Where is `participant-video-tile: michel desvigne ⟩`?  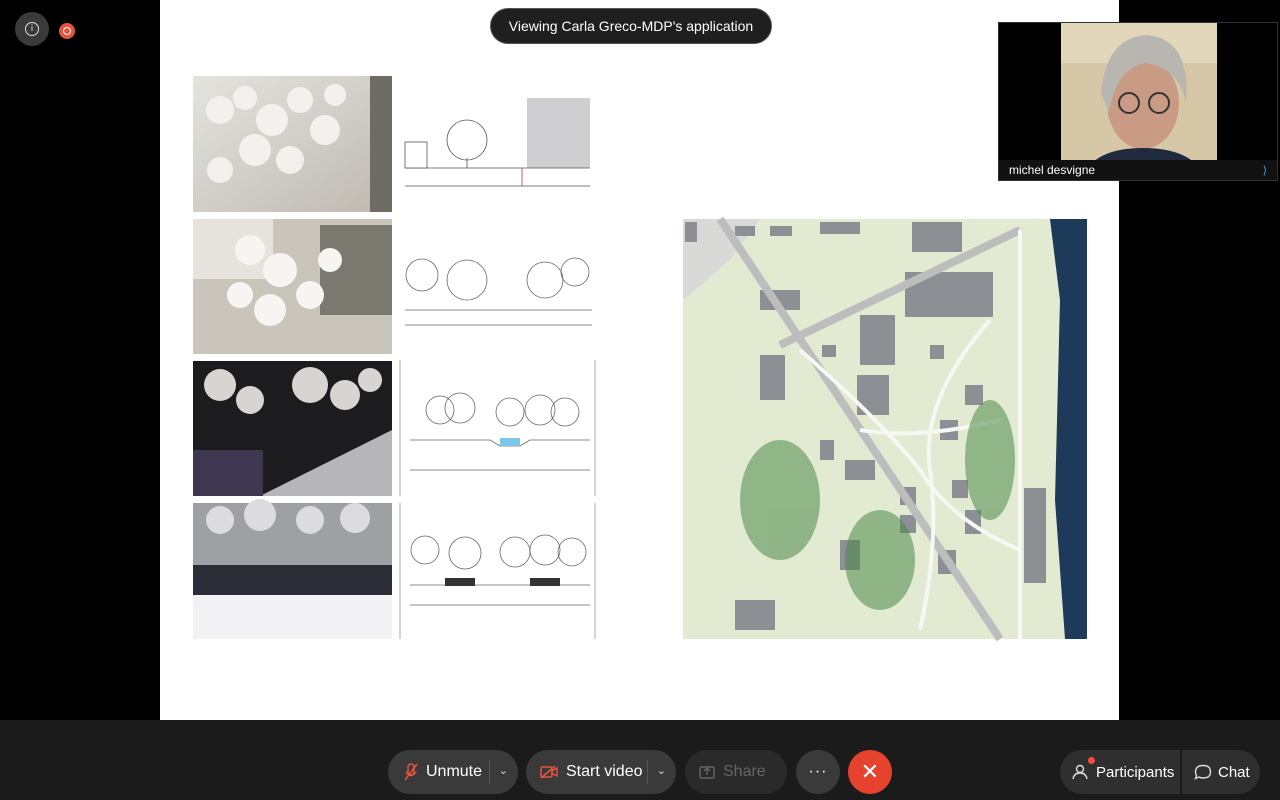
participant-video-tile: michel desvigne ⟩ is located at coordinates (1138, 101).